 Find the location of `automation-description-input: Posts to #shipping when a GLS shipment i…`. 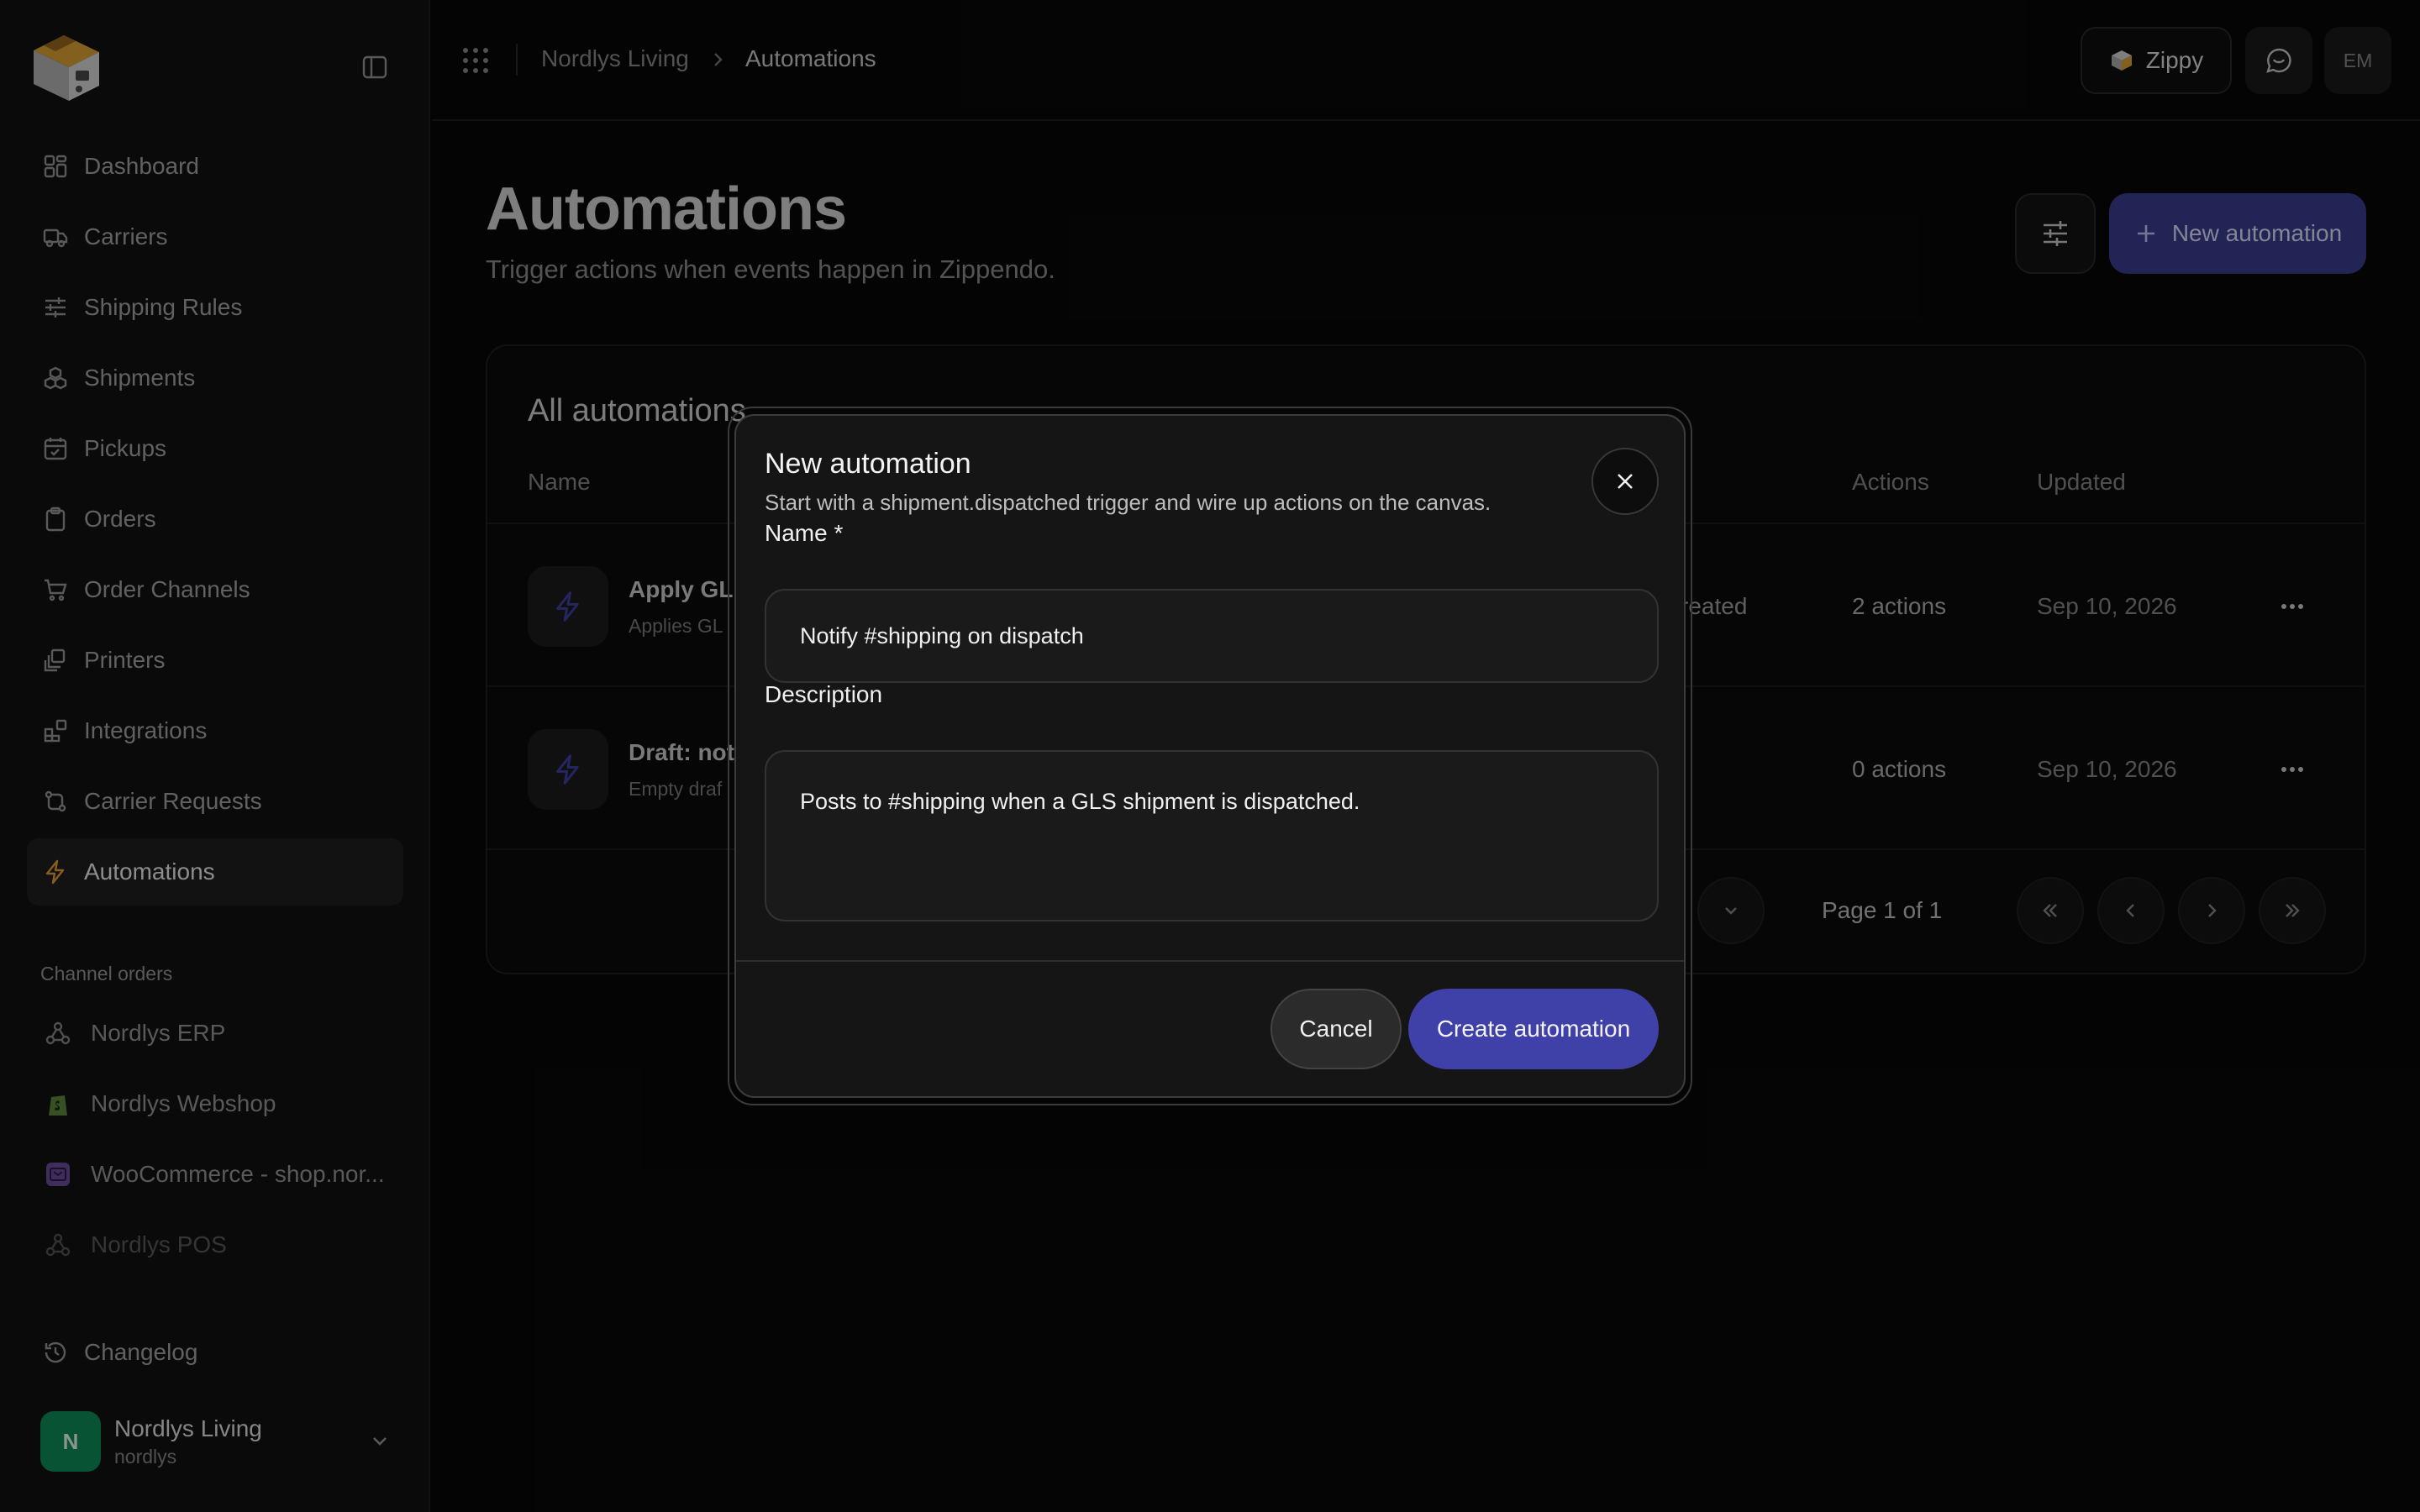

automation-description-input: Posts to #shipping when a GLS shipment i… is located at coordinates (1212, 835).